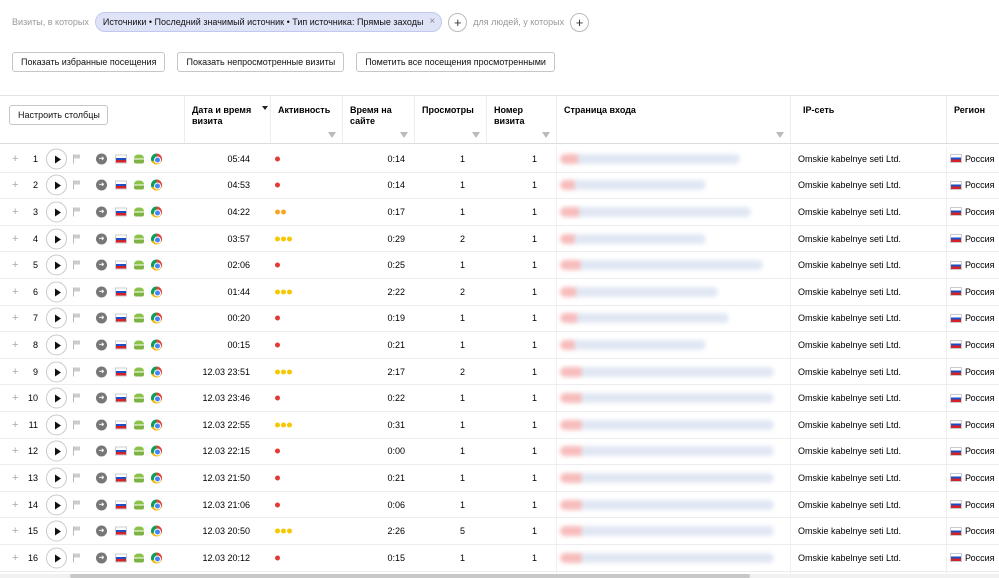 The image size is (999, 578). Describe the element at coordinates (868, 119) in the screenshot. I see `column-header-ip-network: IP-сеть` at that location.